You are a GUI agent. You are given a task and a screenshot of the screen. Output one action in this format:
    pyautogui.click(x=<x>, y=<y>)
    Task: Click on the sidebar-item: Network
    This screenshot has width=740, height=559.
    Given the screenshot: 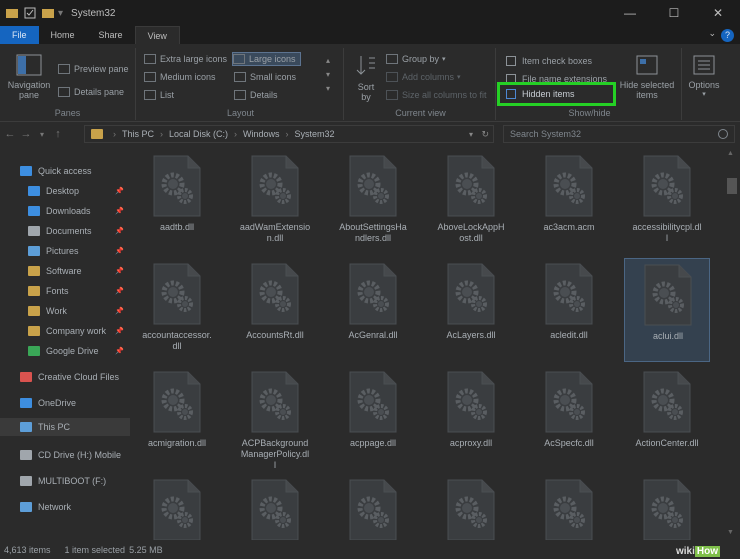 What is the action you would take?
    pyautogui.click(x=65, y=507)
    